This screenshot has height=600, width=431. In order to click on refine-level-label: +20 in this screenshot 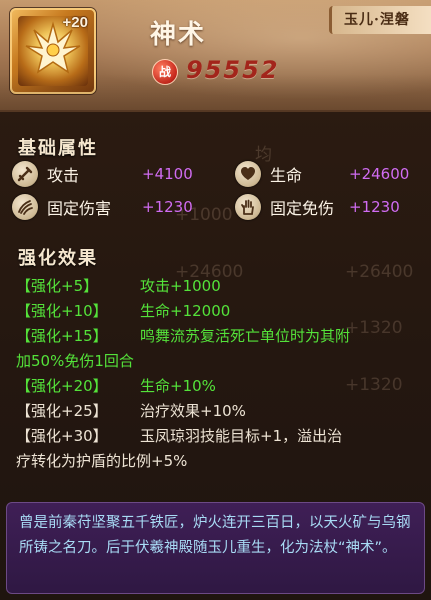, I will do `click(75, 22)`.